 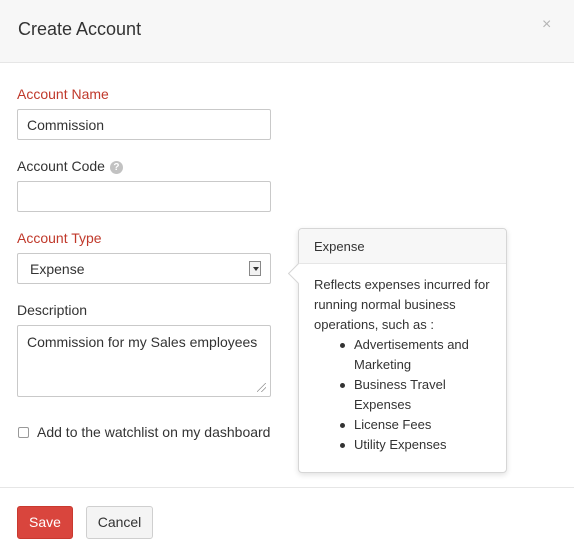 What do you see at coordinates (45, 522) in the screenshot?
I see `save-button: Save` at bounding box center [45, 522].